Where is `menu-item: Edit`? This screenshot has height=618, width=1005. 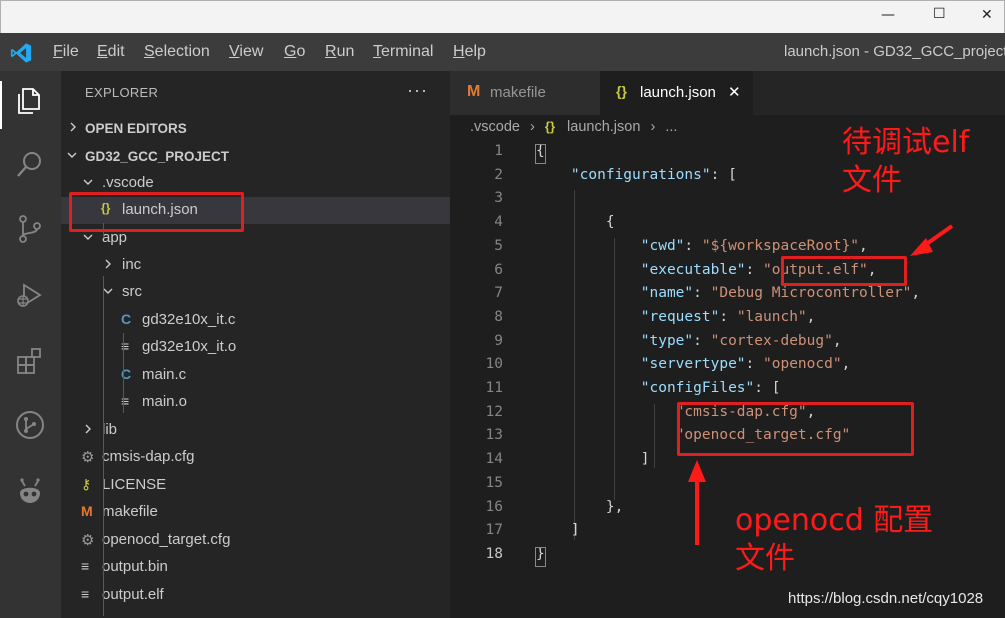
menu-item: Edit is located at coordinates (111, 52).